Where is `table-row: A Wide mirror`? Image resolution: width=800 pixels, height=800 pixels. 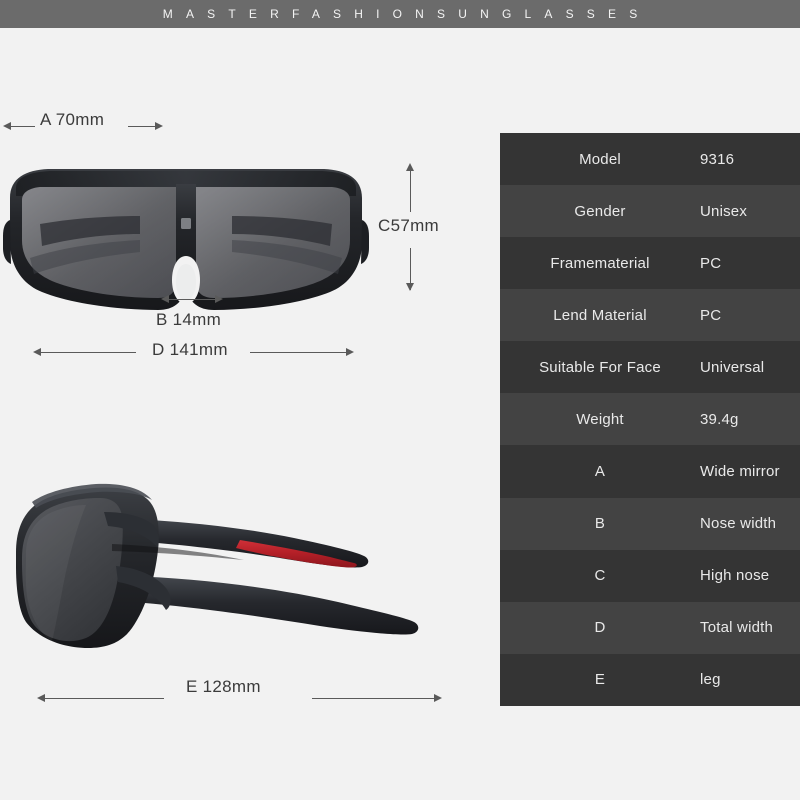 table-row: A Wide mirror is located at coordinates (650, 471).